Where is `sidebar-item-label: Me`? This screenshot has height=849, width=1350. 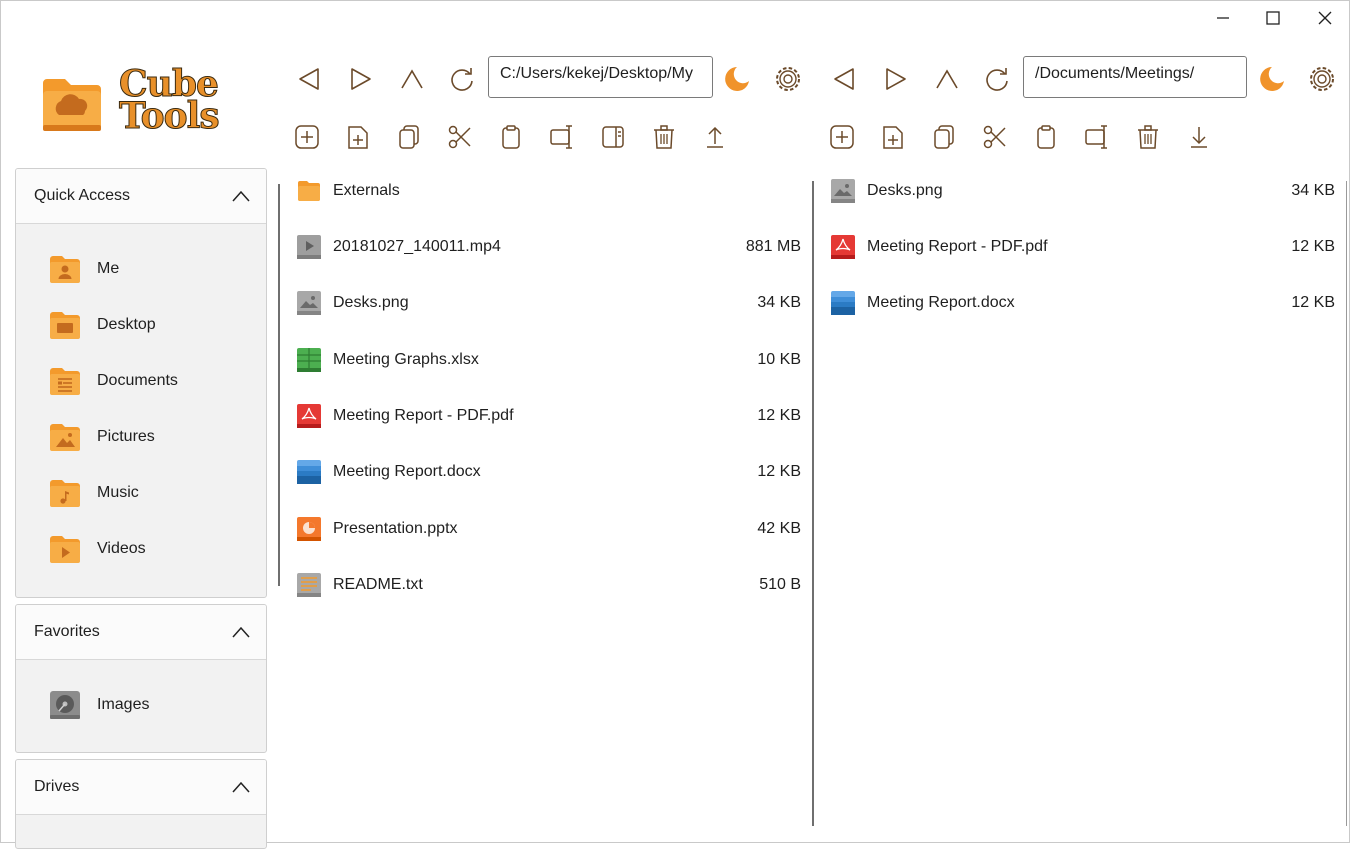 sidebar-item-label: Me is located at coordinates (108, 268).